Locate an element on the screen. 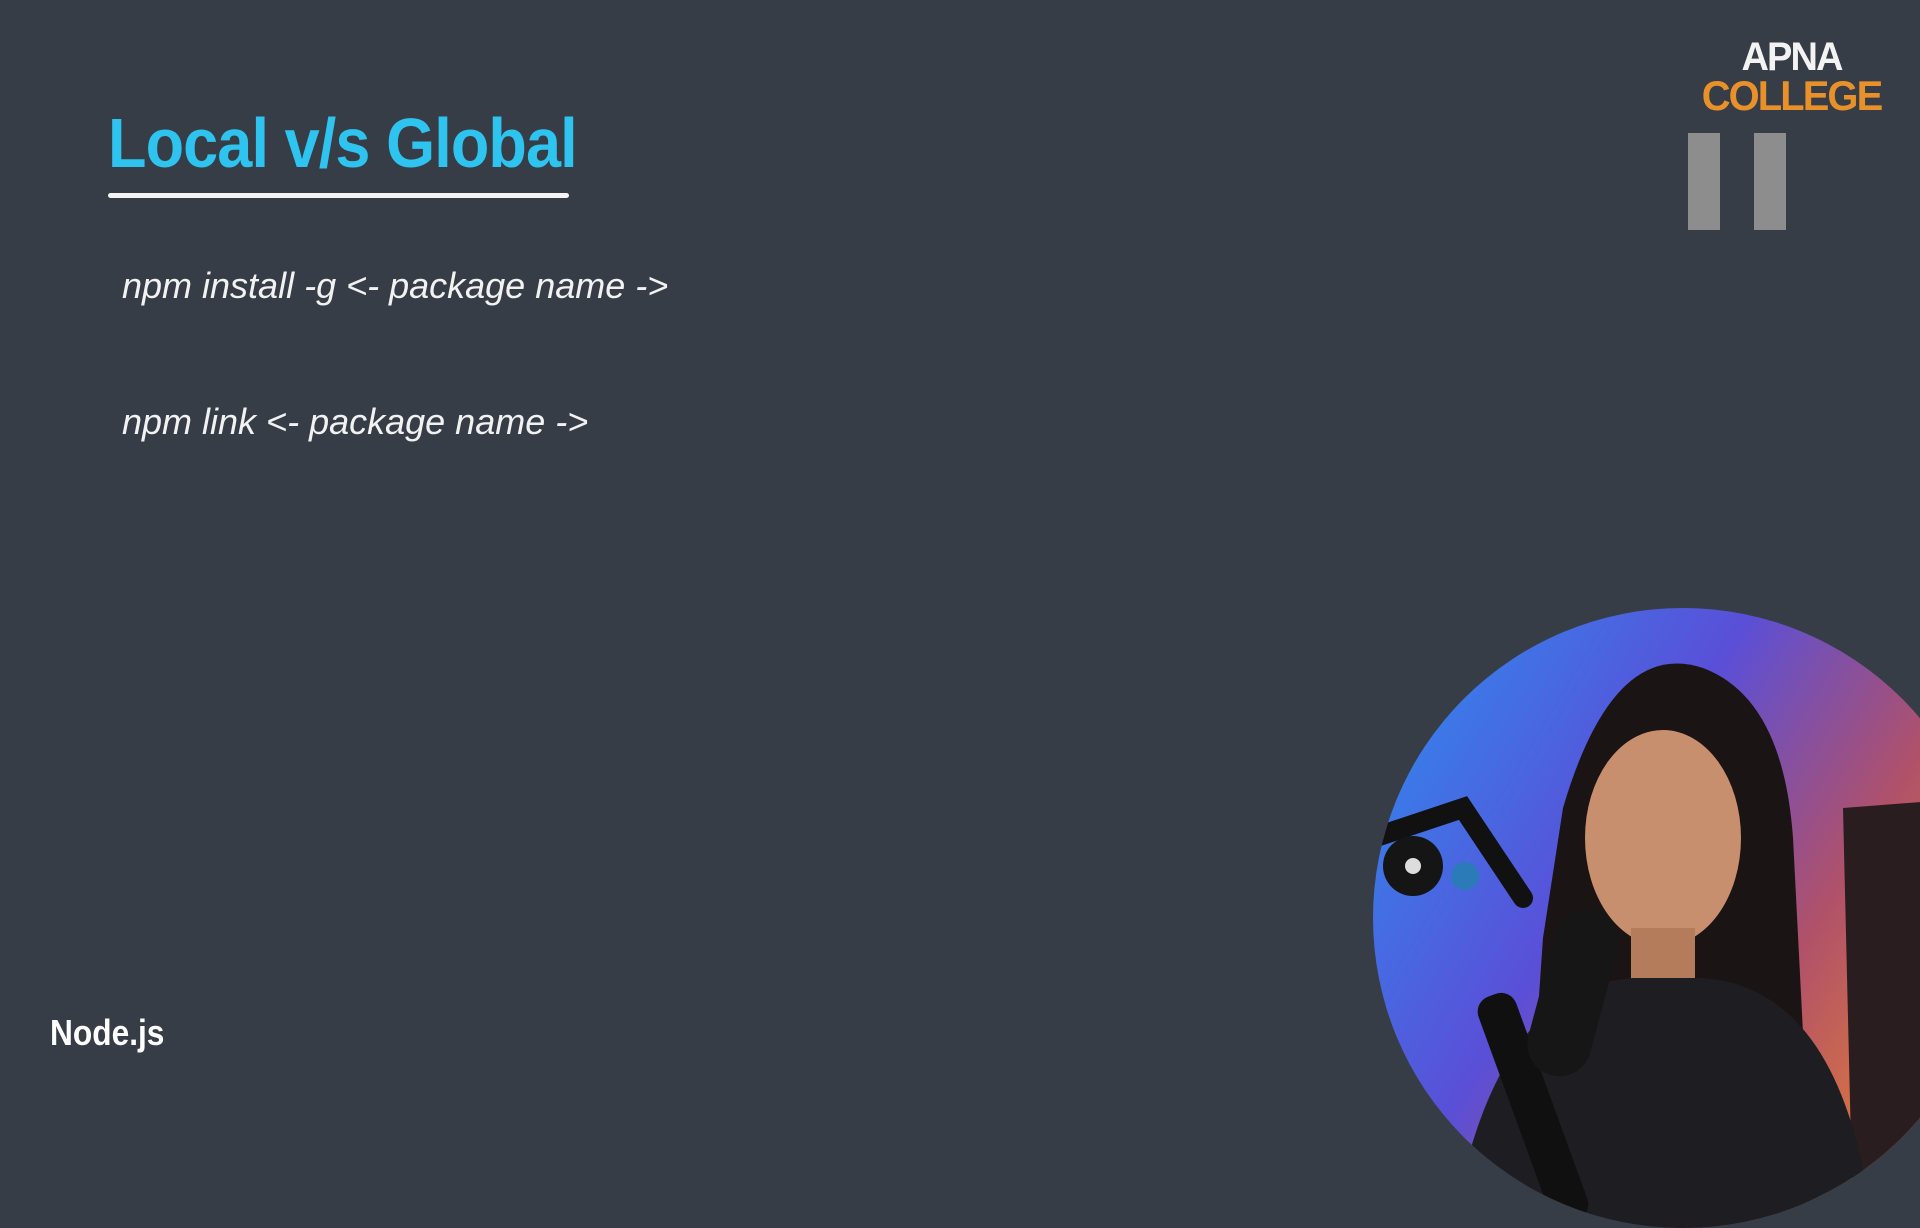 The height and width of the screenshot is (1228, 1920). webcam-overlay is located at coordinates (1646, 918).